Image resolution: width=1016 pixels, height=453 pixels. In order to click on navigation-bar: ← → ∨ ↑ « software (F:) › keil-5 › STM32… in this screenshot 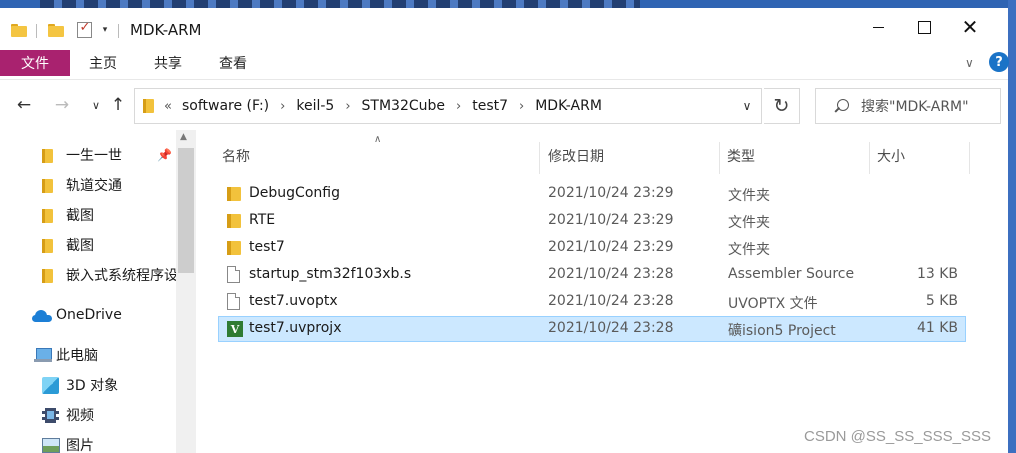, I will do `click(504, 105)`.